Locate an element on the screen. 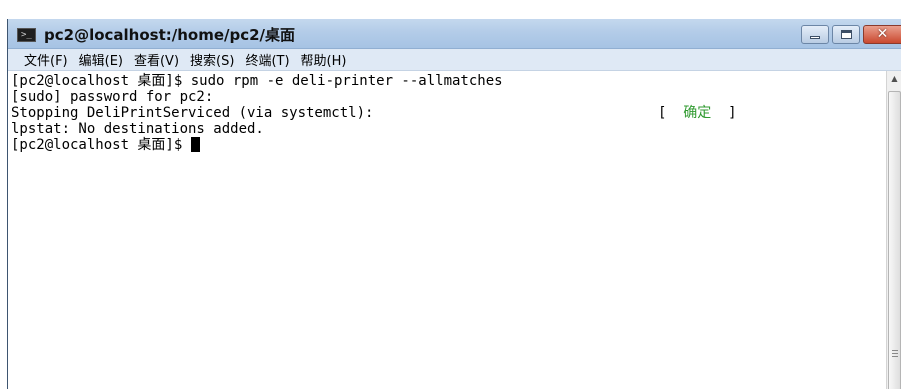  close-icon: ✕ is located at coordinates (882, 34).